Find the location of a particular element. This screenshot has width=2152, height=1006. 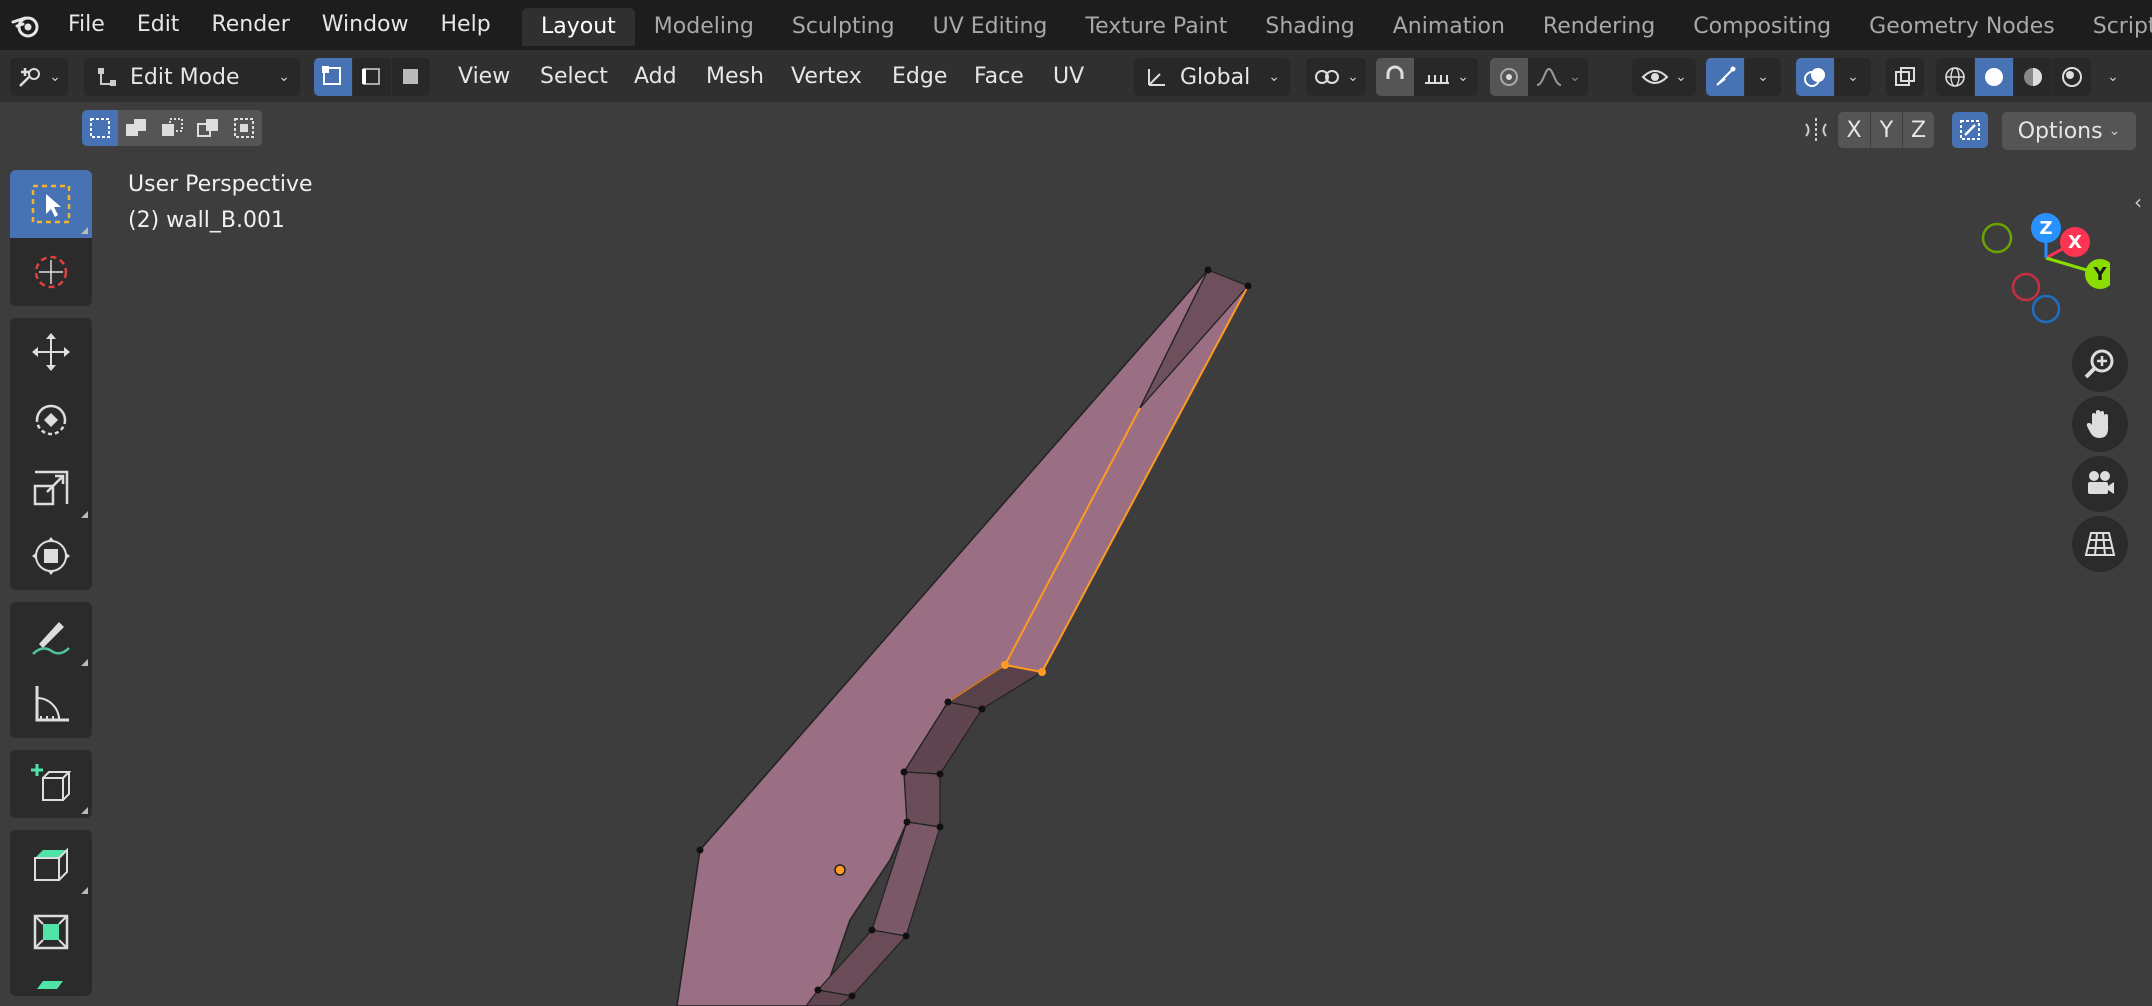

vertex-select-mode-button is located at coordinates (333, 77).